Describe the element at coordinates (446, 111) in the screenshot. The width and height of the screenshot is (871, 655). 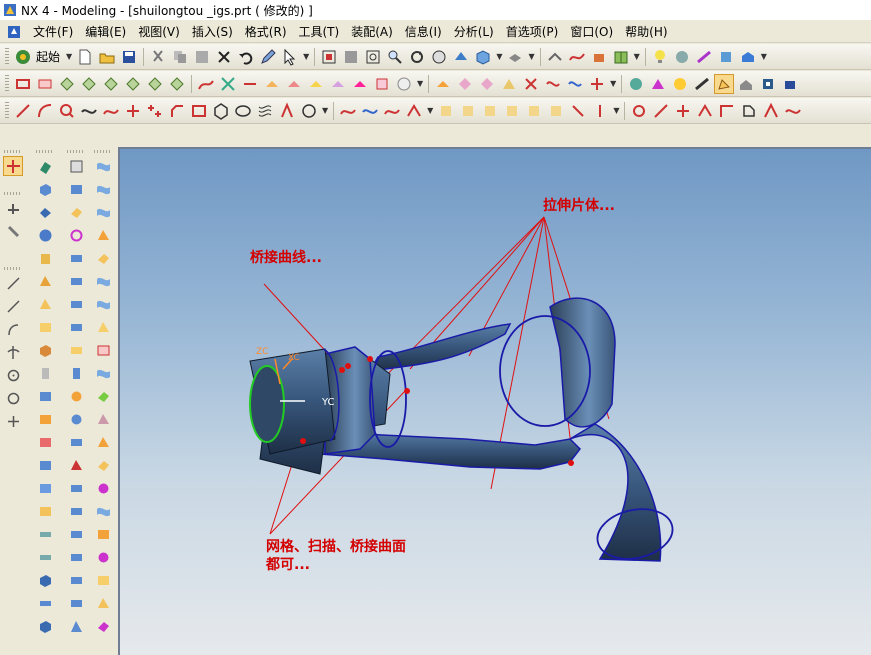
I see `intersect-curve-icon` at that location.